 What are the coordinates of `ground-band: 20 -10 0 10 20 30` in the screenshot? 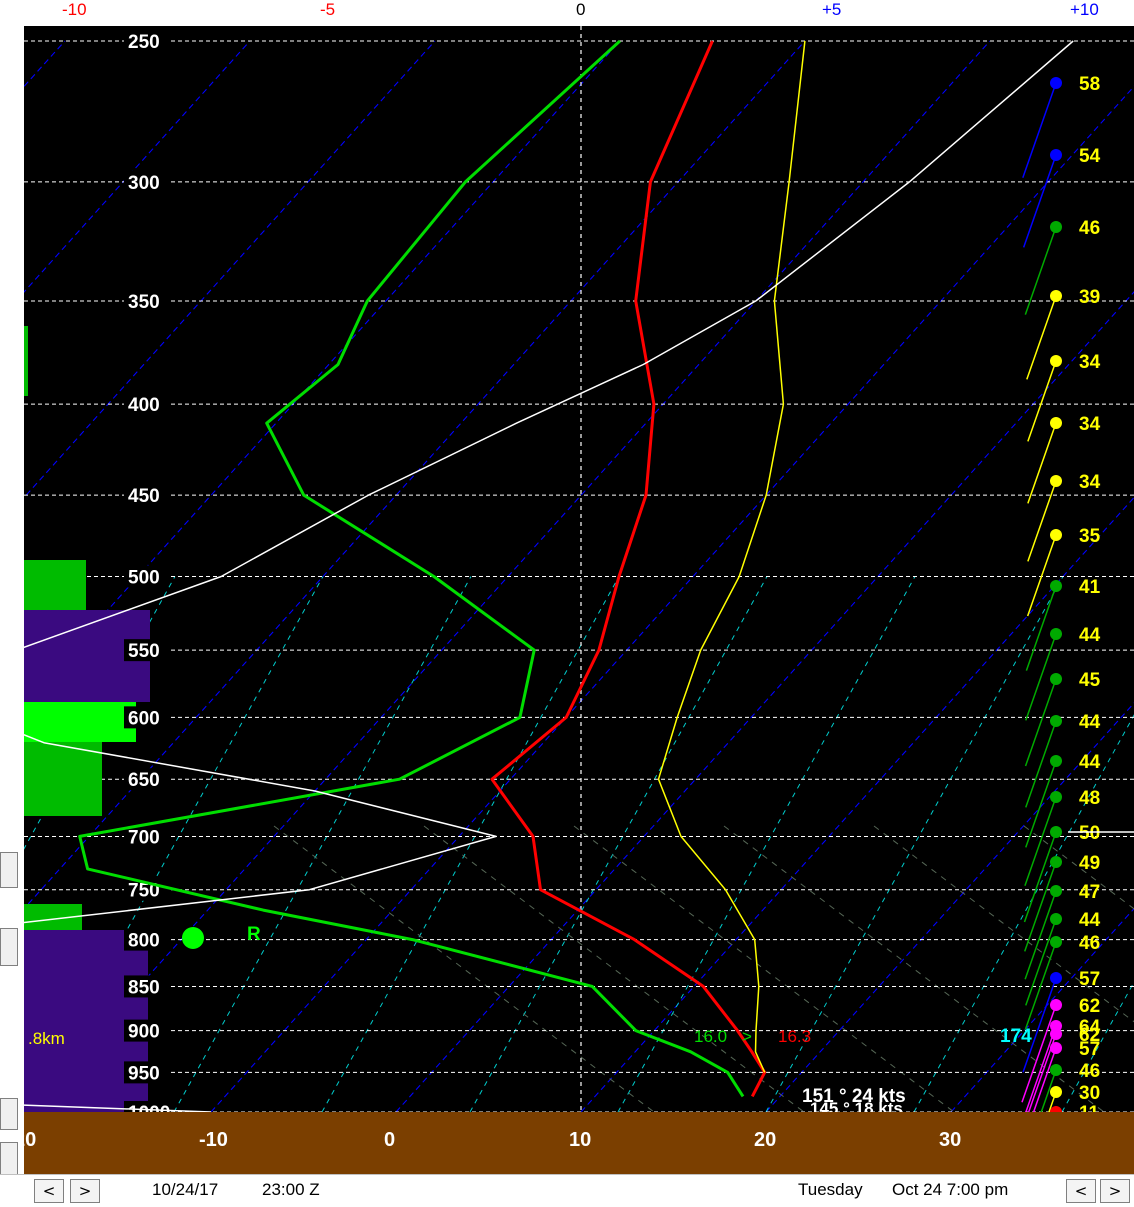 It's located at (574, 1143).